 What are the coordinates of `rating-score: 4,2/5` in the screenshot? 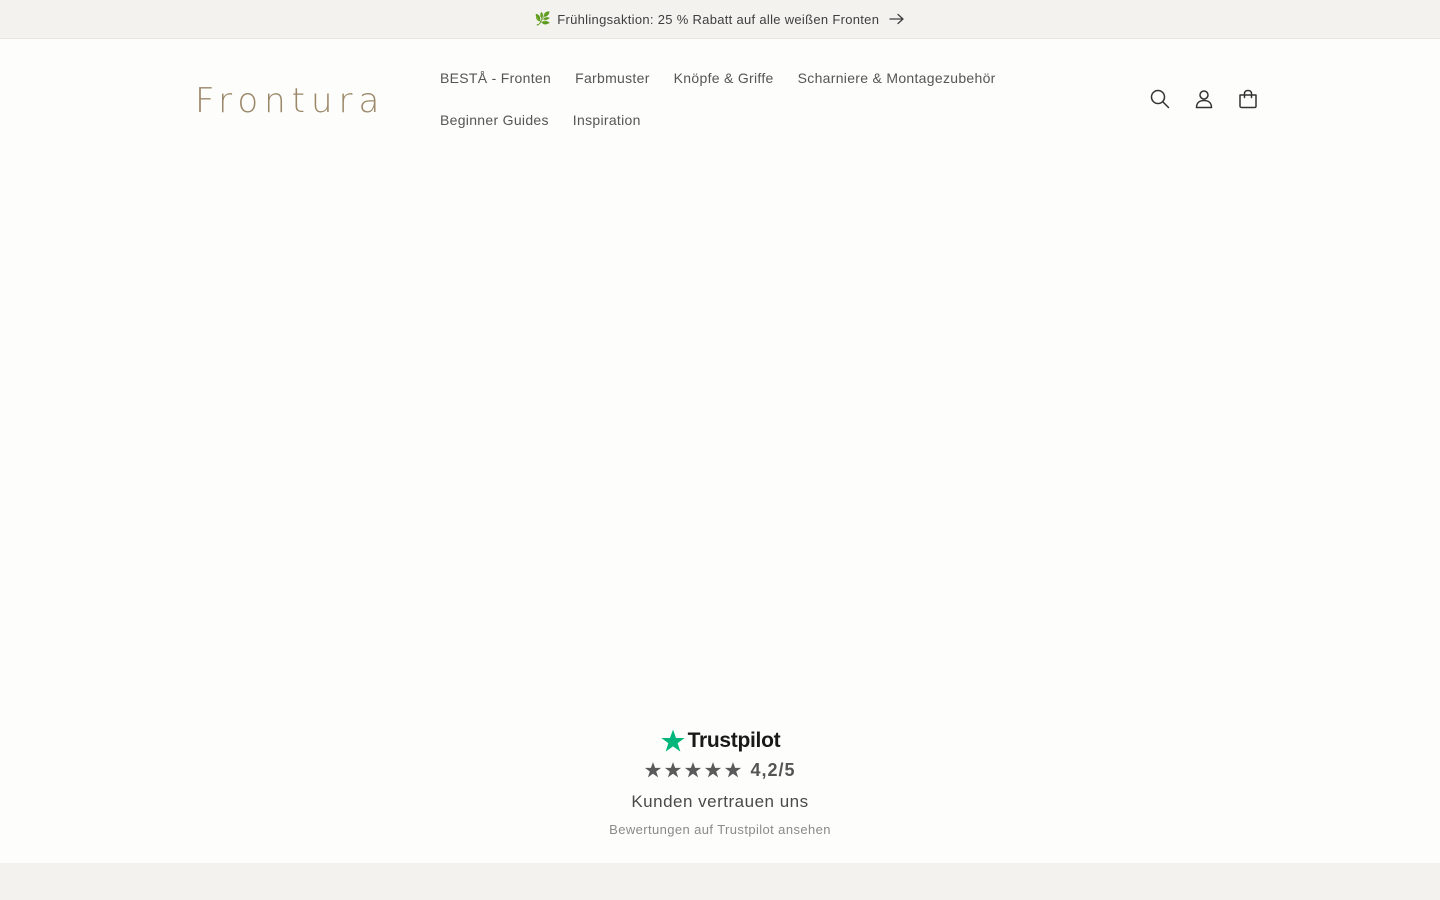 It's located at (773, 769).